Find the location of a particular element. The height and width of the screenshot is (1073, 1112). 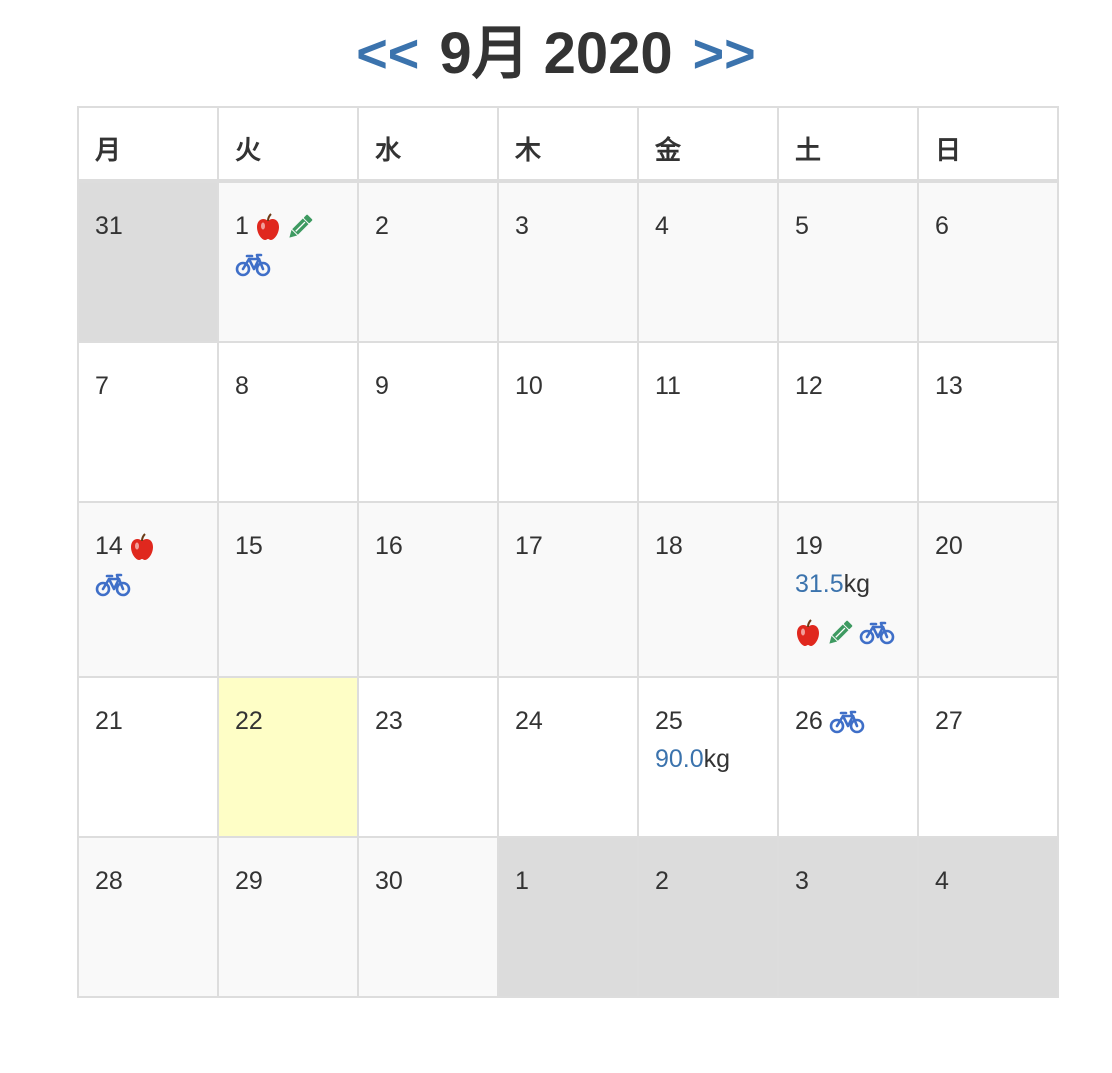

day-cell: 10 is located at coordinates (568, 422).